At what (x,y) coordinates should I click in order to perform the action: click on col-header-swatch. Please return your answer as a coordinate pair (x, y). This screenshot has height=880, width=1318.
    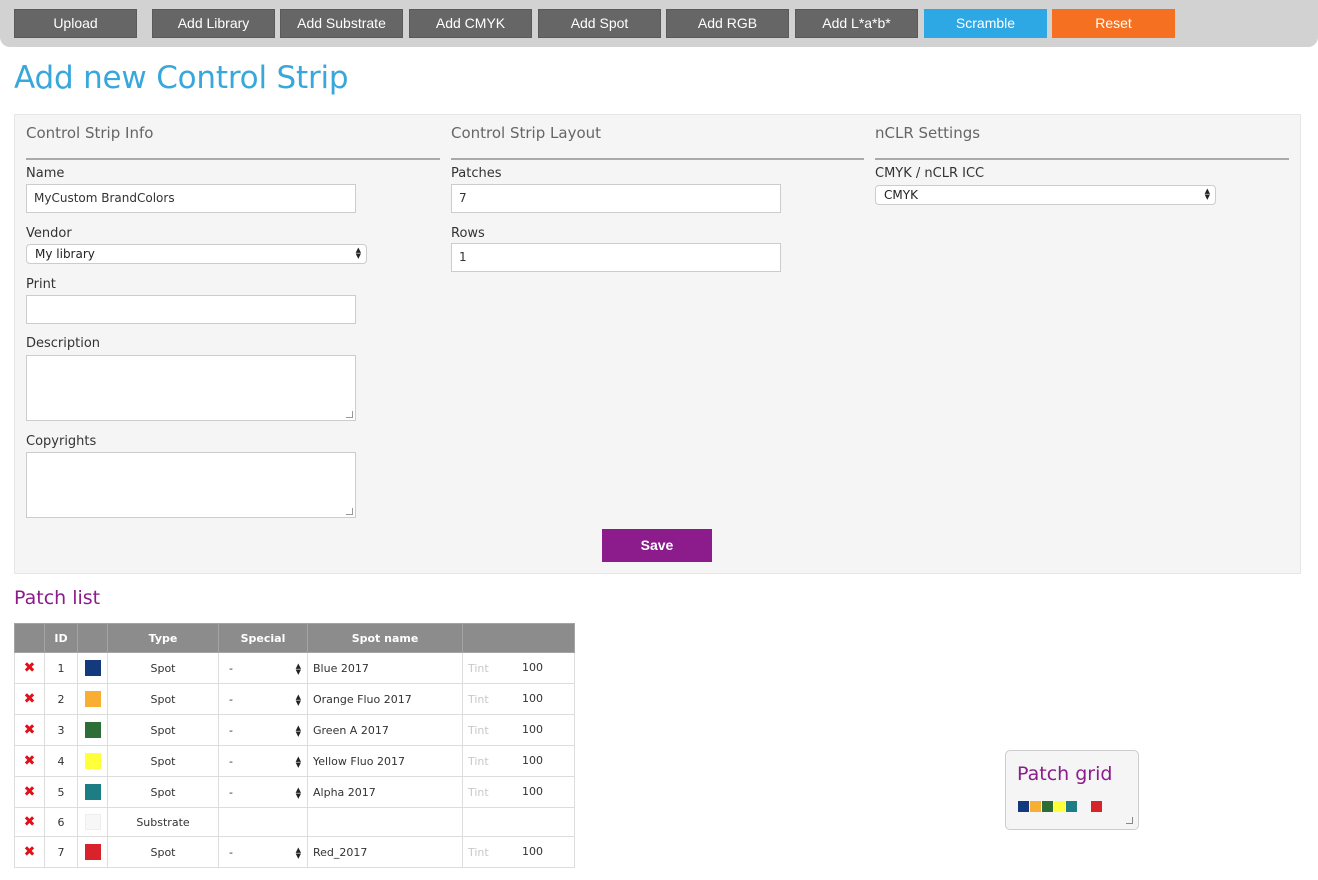
    Looking at the image, I should click on (92, 638).